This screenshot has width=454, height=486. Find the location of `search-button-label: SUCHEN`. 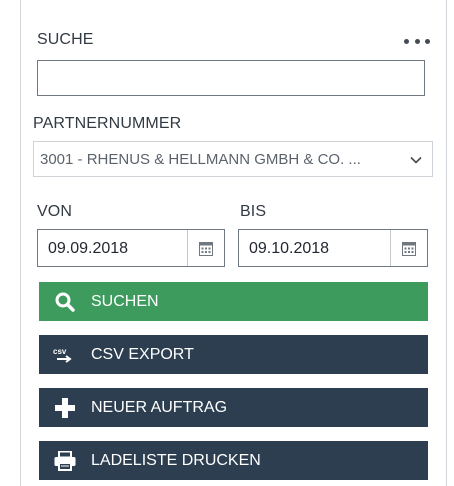

search-button-label: SUCHEN is located at coordinates (125, 301).